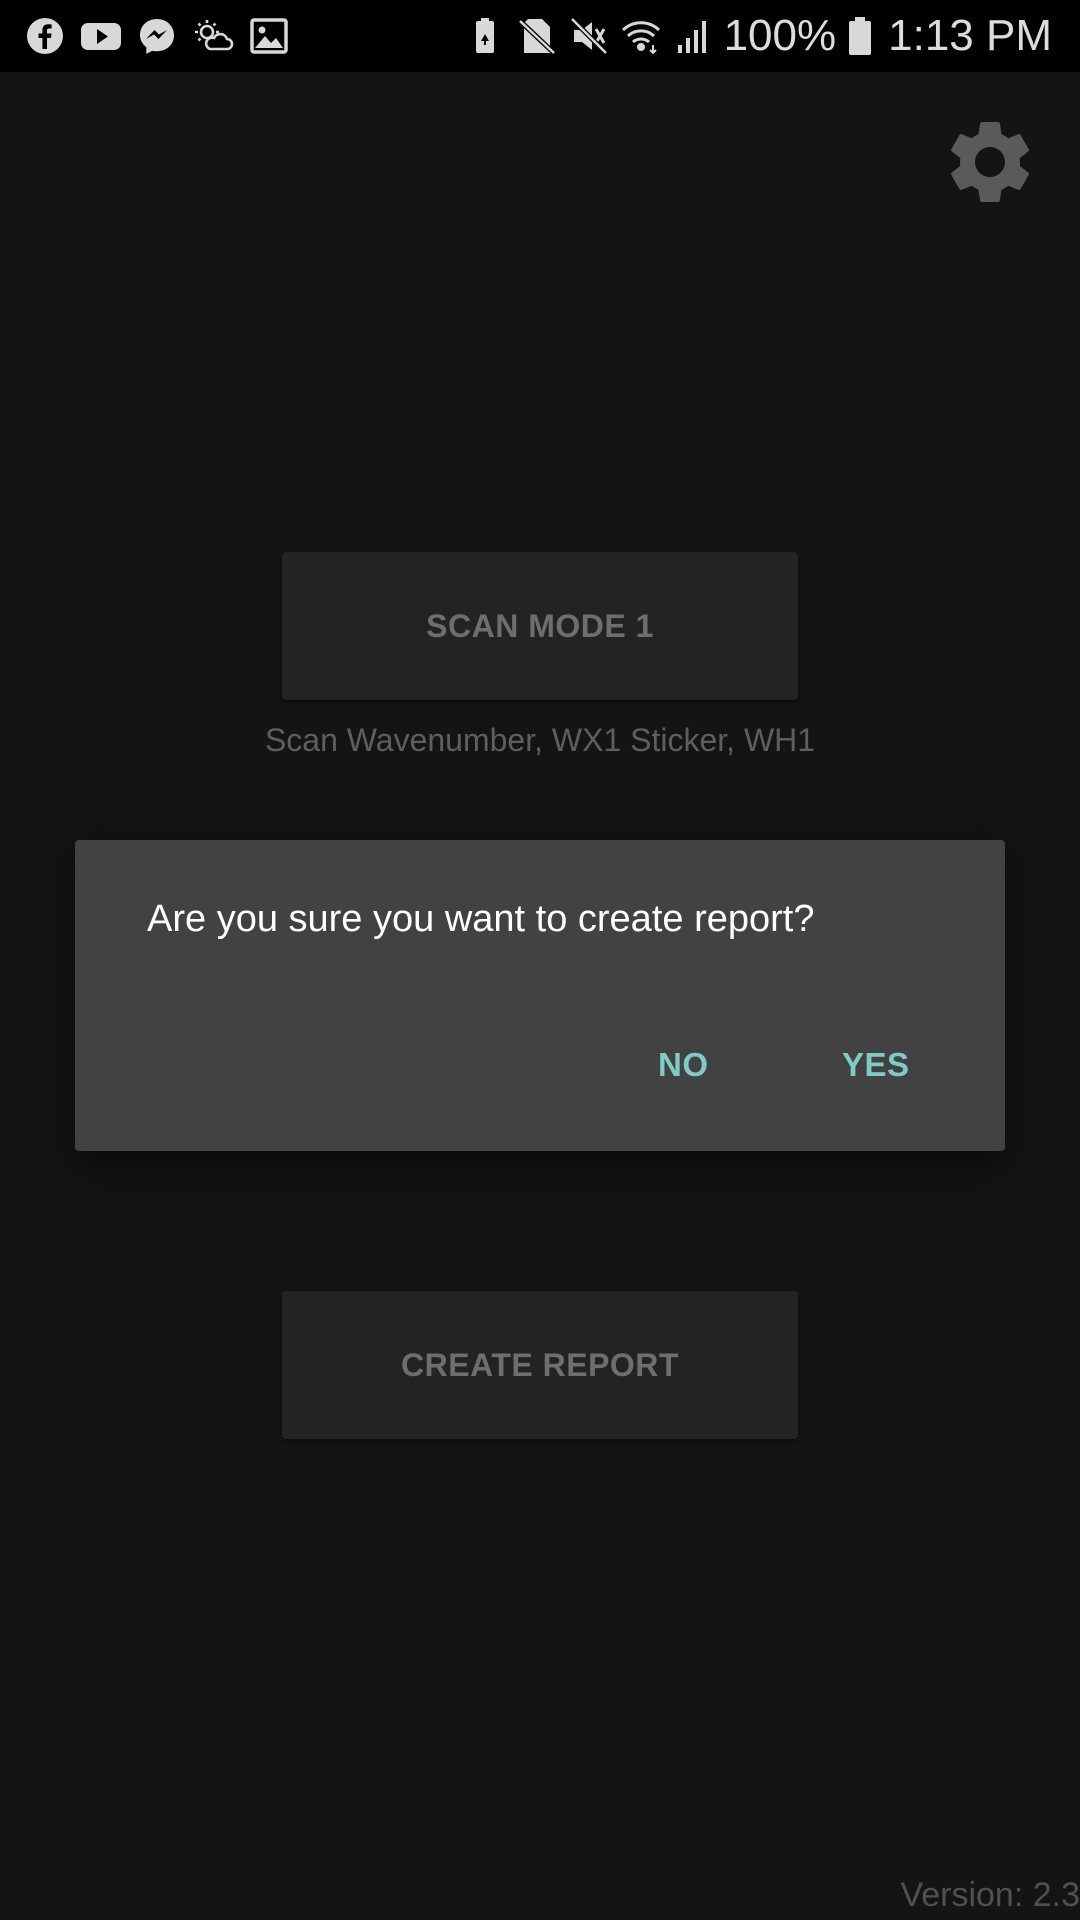 This screenshot has height=1920, width=1080. What do you see at coordinates (589, 36) in the screenshot?
I see `mute-icon` at bounding box center [589, 36].